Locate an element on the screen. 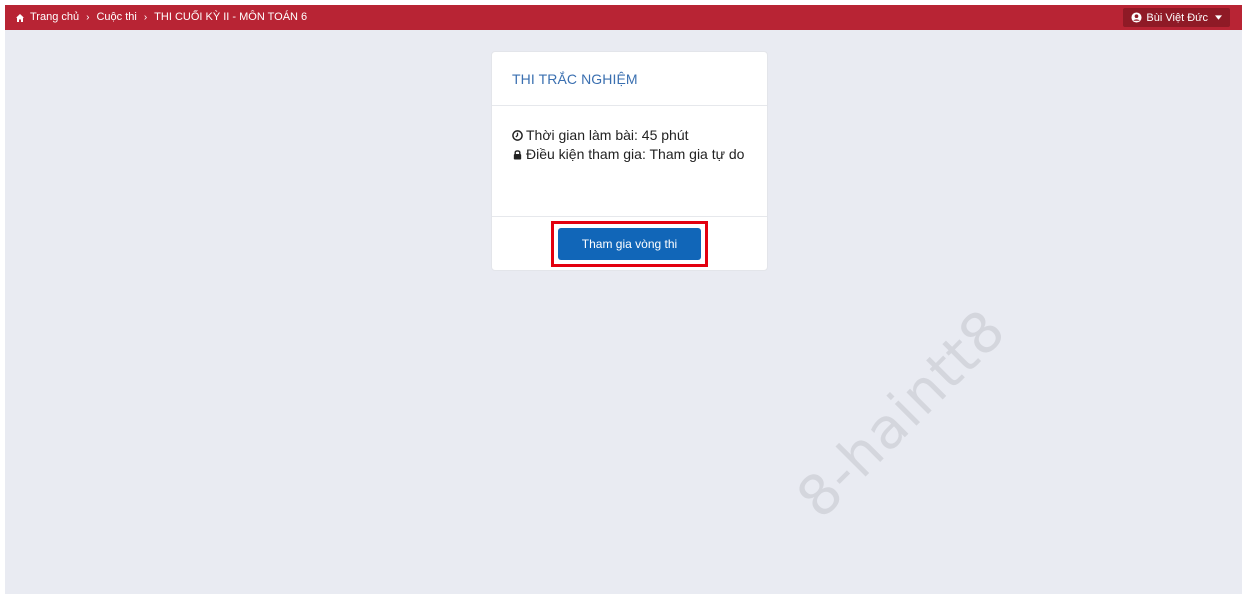  condition-line: Điều kiện tham gia: Tham gia tự do is located at coordinates (629, 154).